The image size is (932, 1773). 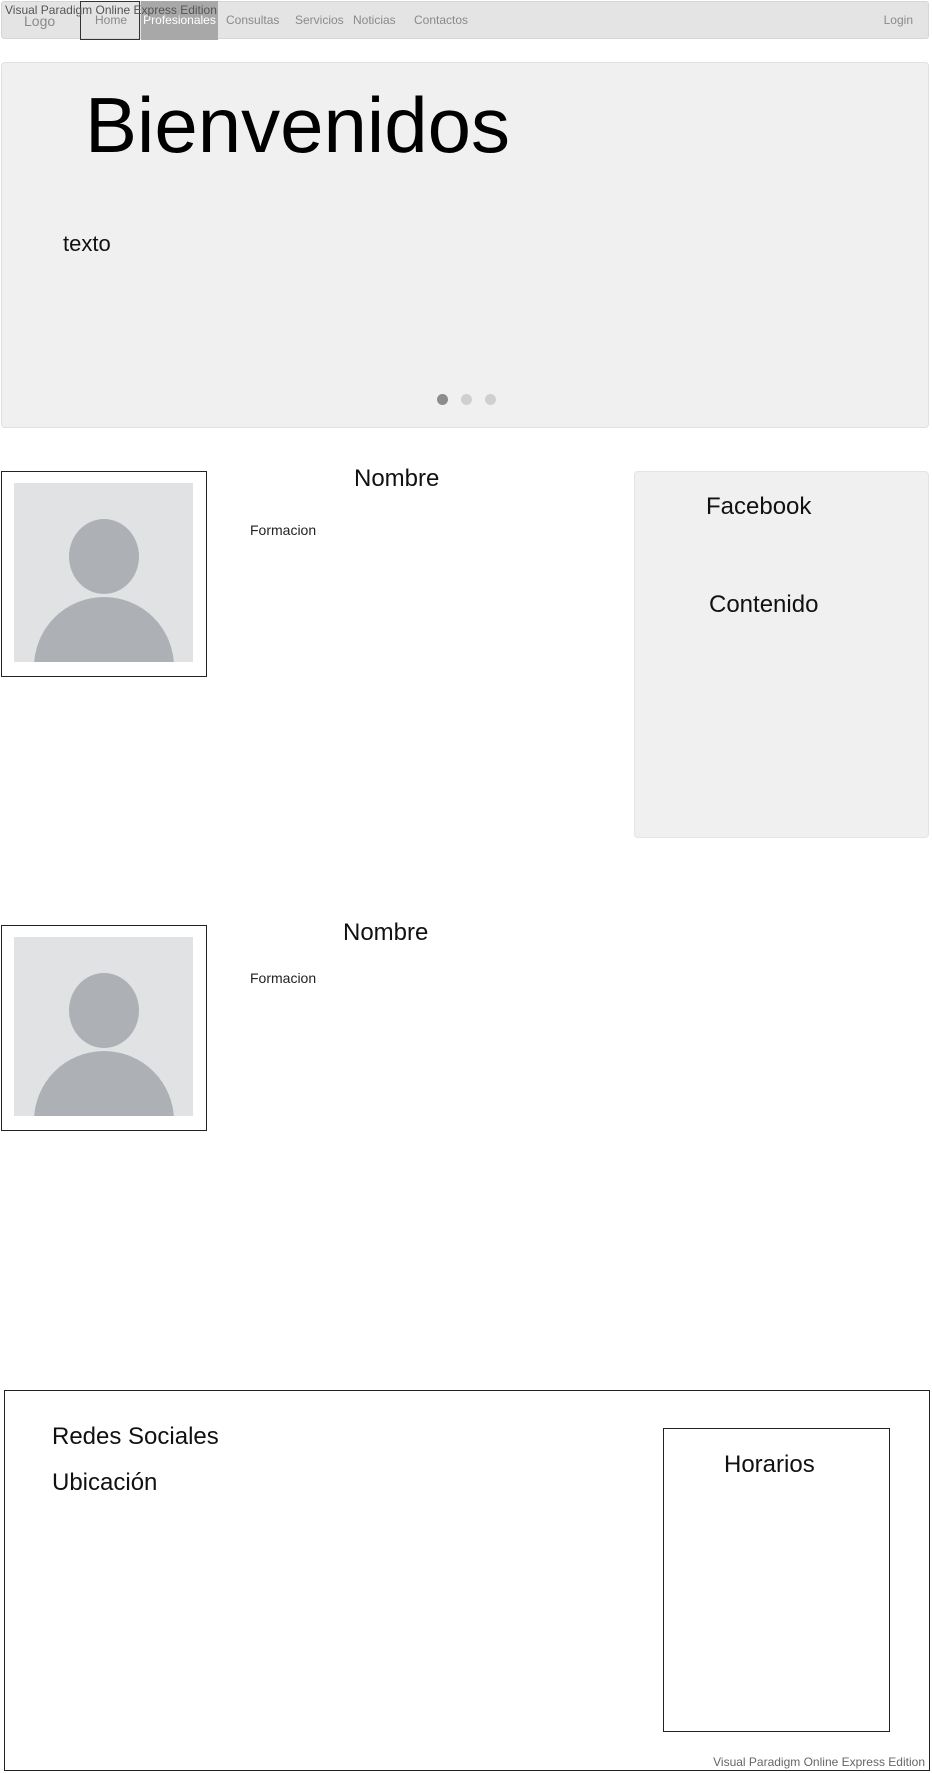 I want to click on profile-name-2: Nombre, so click(x=386, y=932).